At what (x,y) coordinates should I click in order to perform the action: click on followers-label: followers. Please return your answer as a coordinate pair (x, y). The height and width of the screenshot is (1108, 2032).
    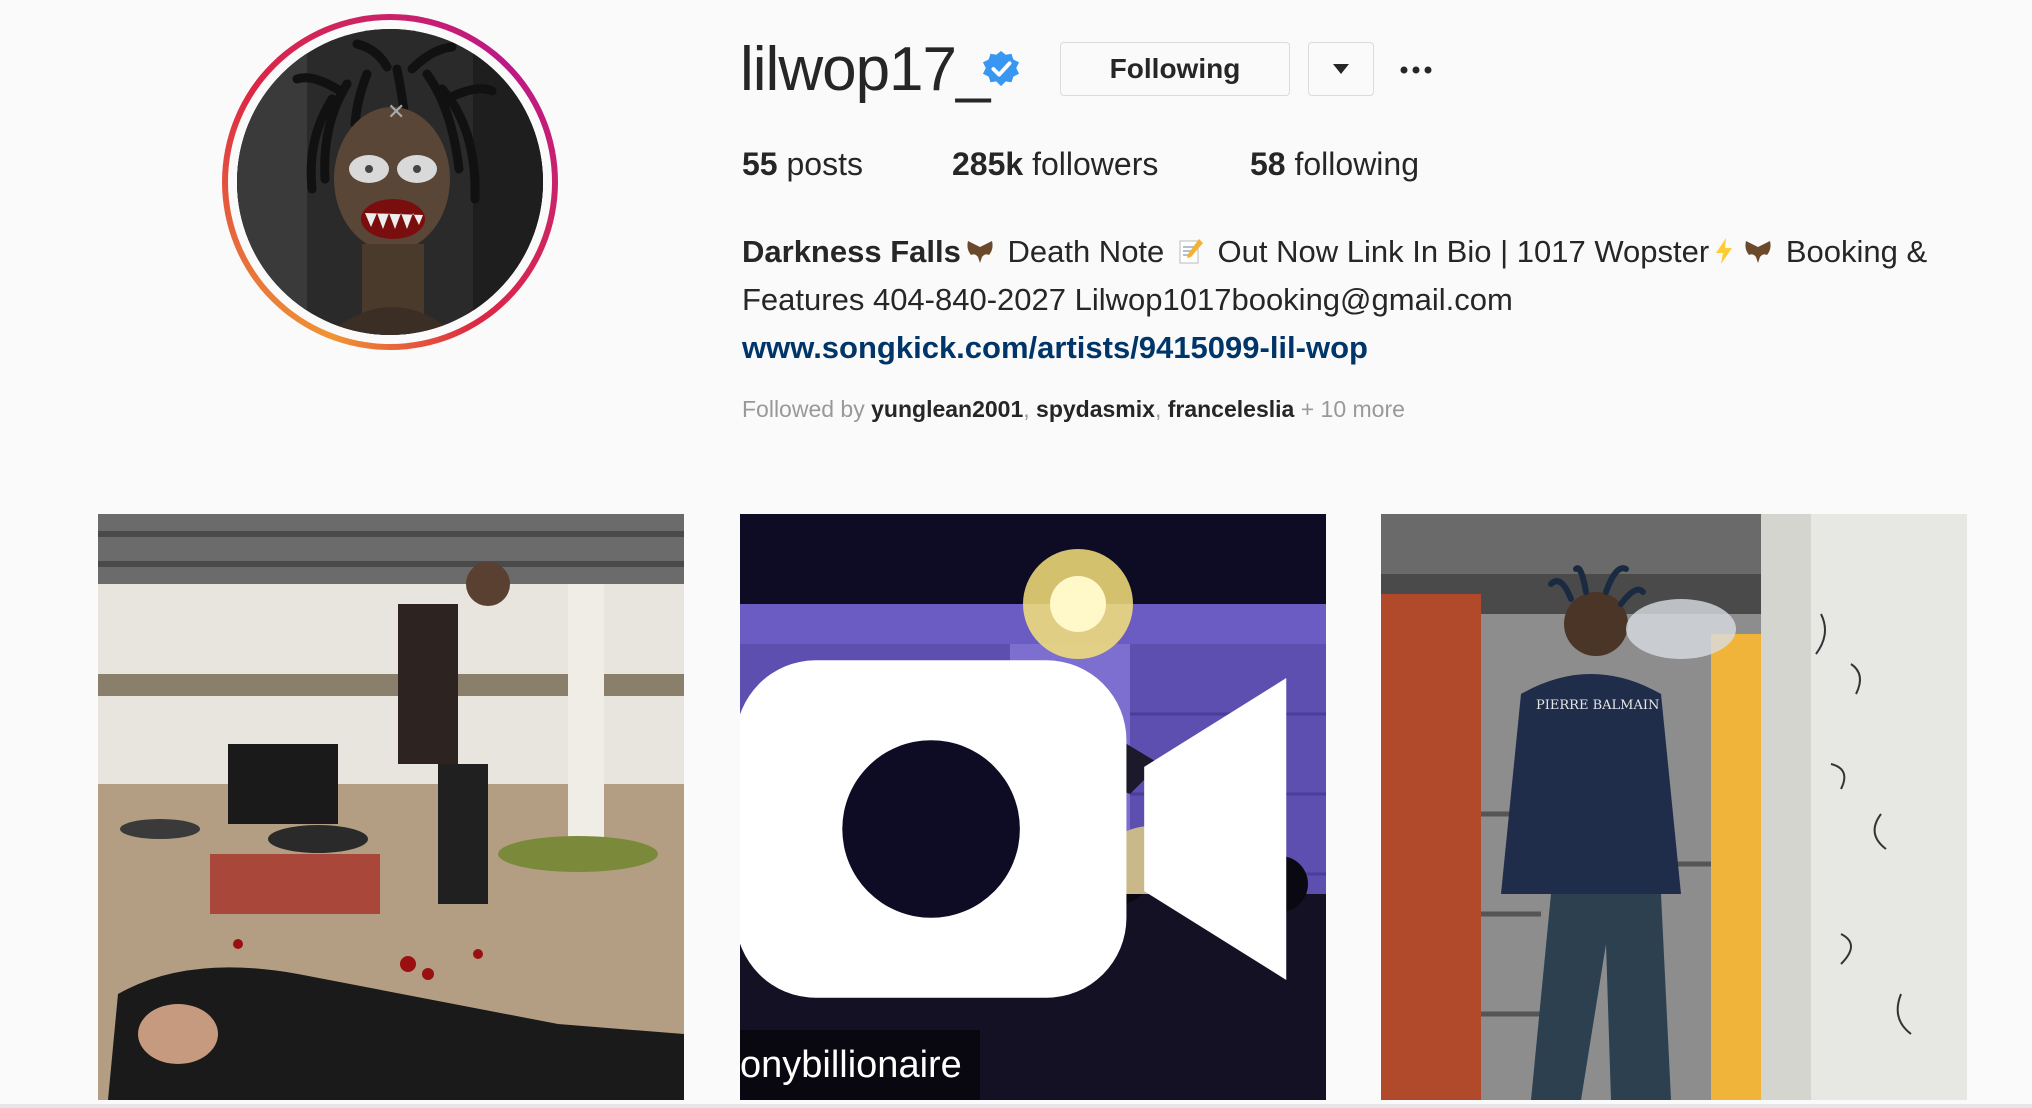
    Looking at the image, I should click on (1091, 164).